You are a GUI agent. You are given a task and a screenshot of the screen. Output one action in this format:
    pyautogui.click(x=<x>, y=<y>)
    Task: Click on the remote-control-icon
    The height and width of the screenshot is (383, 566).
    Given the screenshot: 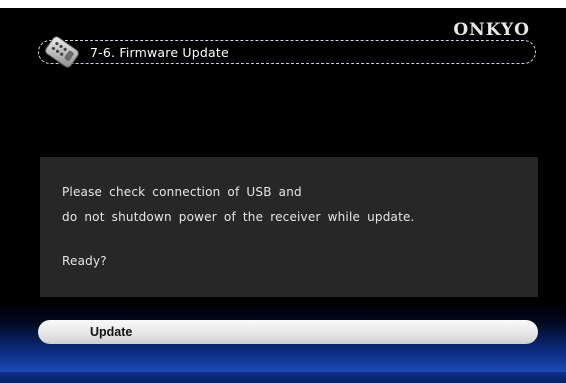 What is the action you would take?
    pyautogui.click(x=62, y=52)
    